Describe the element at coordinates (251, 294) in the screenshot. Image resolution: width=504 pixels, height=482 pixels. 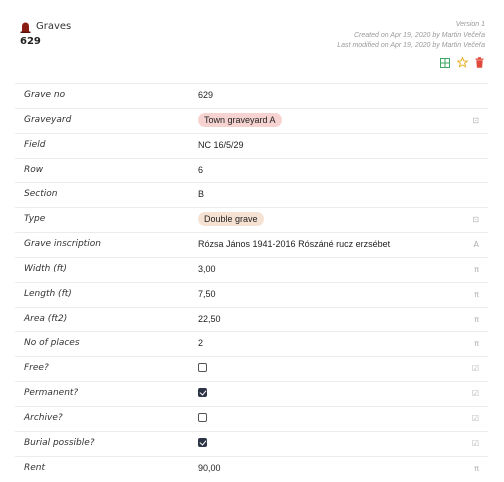
I see `field-row: Length (ft) 7,50 π` at that location.